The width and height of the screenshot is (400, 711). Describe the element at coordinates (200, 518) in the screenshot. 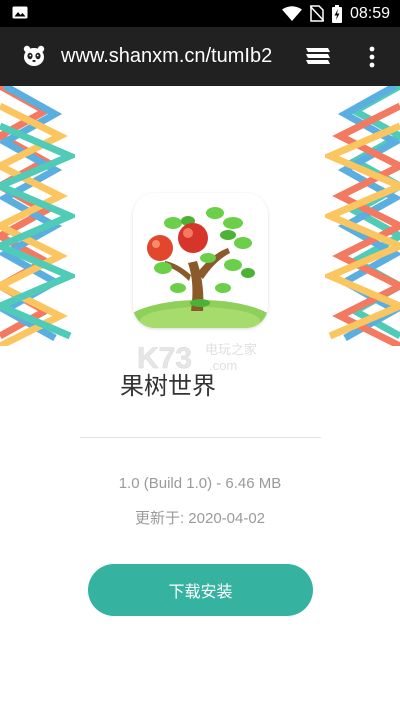

I see `update-date: 更新于: 2020-04-02` at that location.